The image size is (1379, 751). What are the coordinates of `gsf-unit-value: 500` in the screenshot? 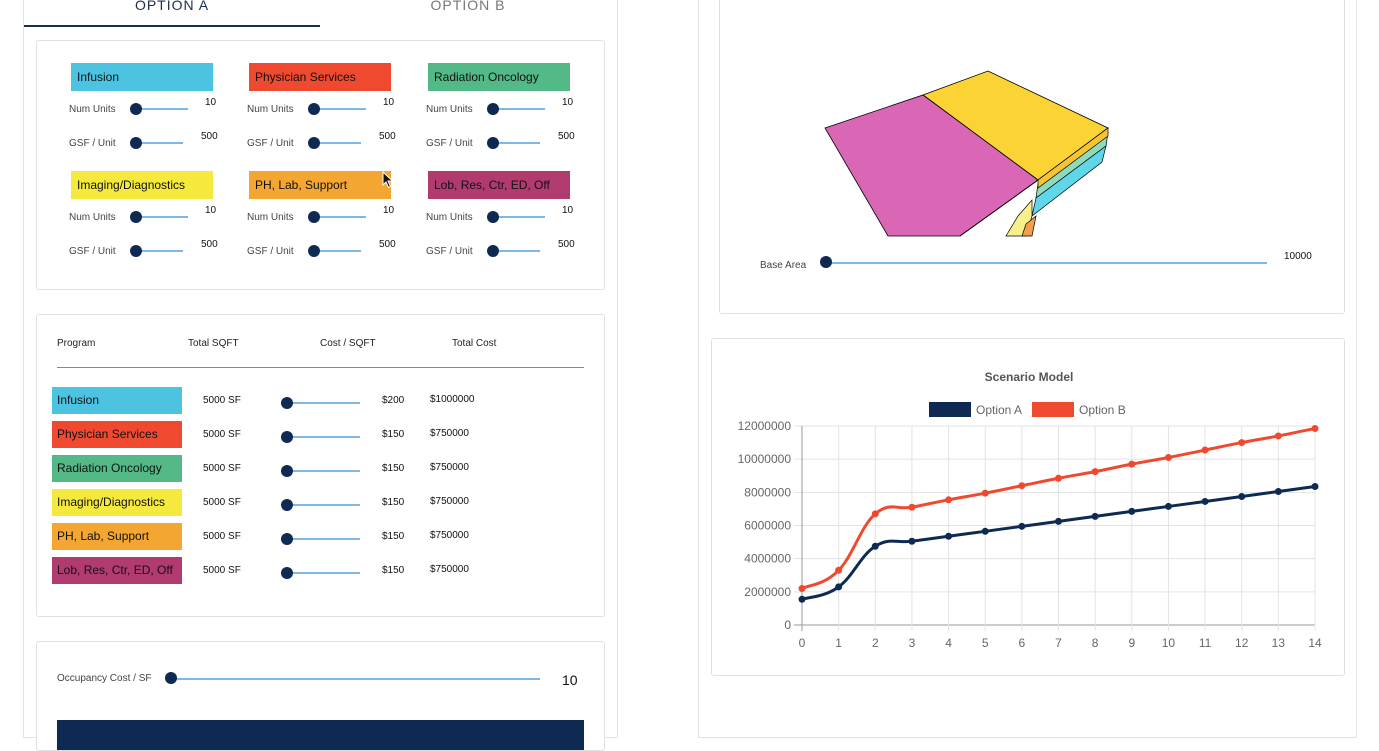 It's located at (566, 244).